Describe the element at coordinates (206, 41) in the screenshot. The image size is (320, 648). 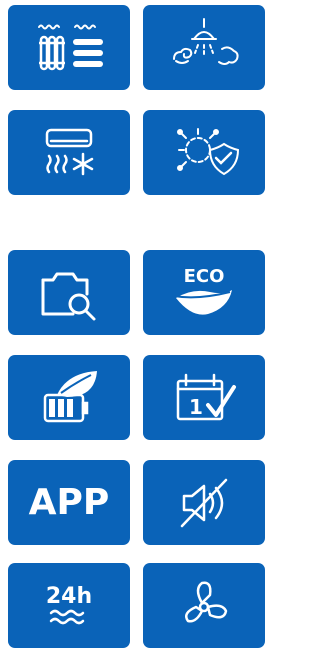
I see `shower-steam-icon` at that location.